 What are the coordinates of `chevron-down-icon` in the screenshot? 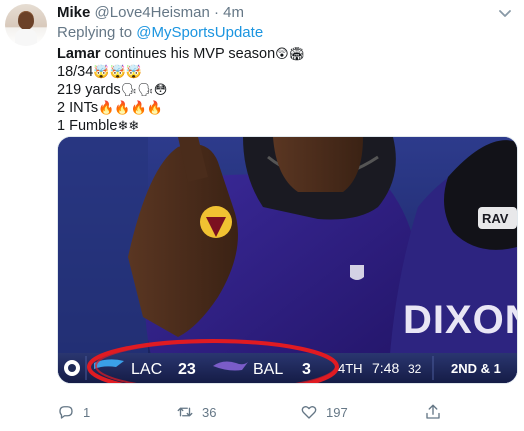 It's located at (505, 13).